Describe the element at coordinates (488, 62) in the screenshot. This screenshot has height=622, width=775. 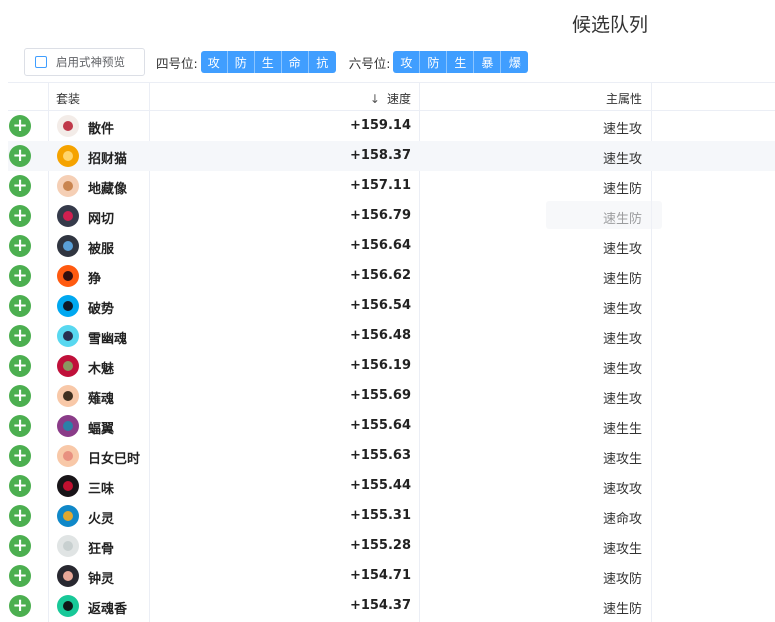
I see `slot6-option-button: 暴` at that location.